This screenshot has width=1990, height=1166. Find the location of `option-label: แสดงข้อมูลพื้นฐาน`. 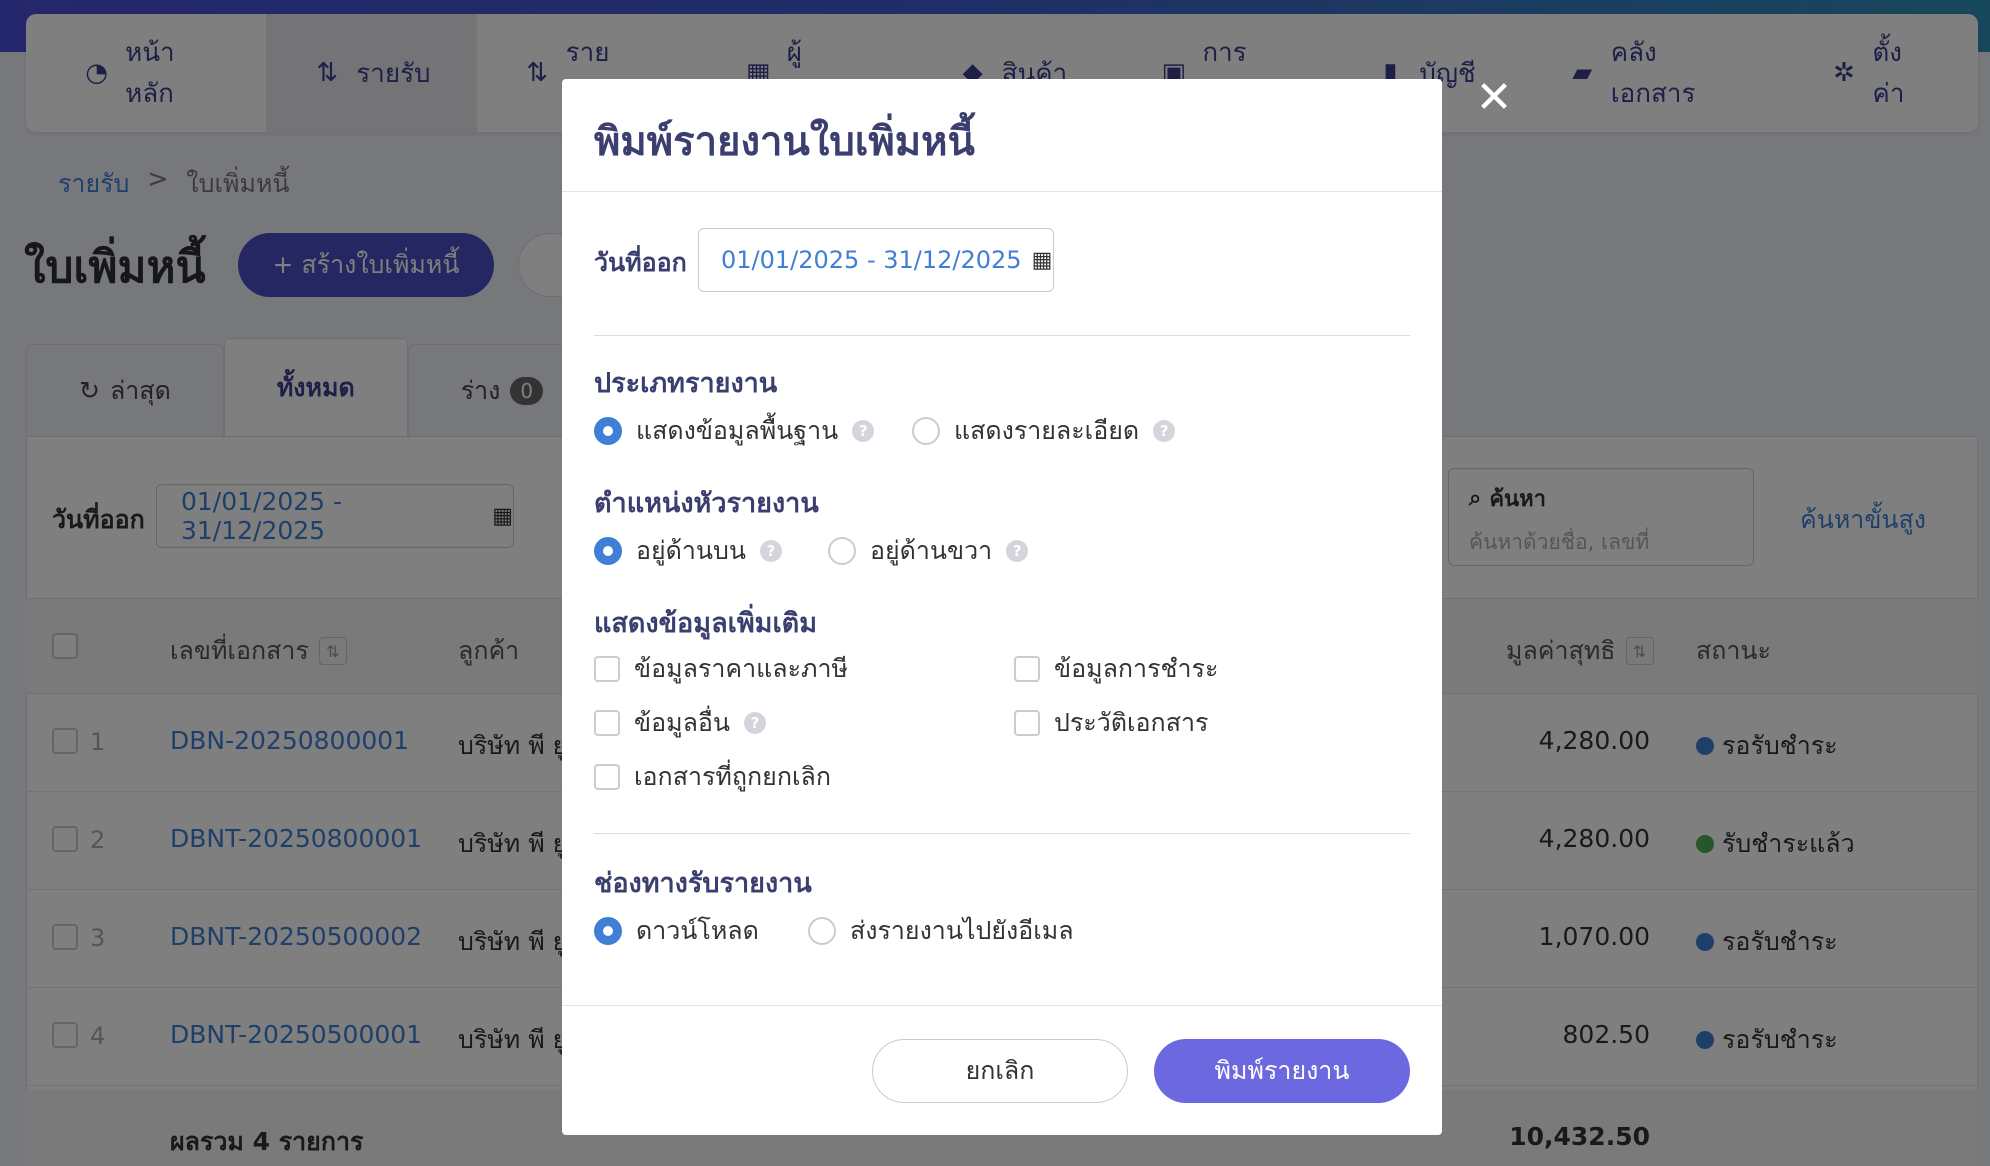

option-label: แสดงข้อมูลพื้นฐาน is located at coordinates (737, 430).